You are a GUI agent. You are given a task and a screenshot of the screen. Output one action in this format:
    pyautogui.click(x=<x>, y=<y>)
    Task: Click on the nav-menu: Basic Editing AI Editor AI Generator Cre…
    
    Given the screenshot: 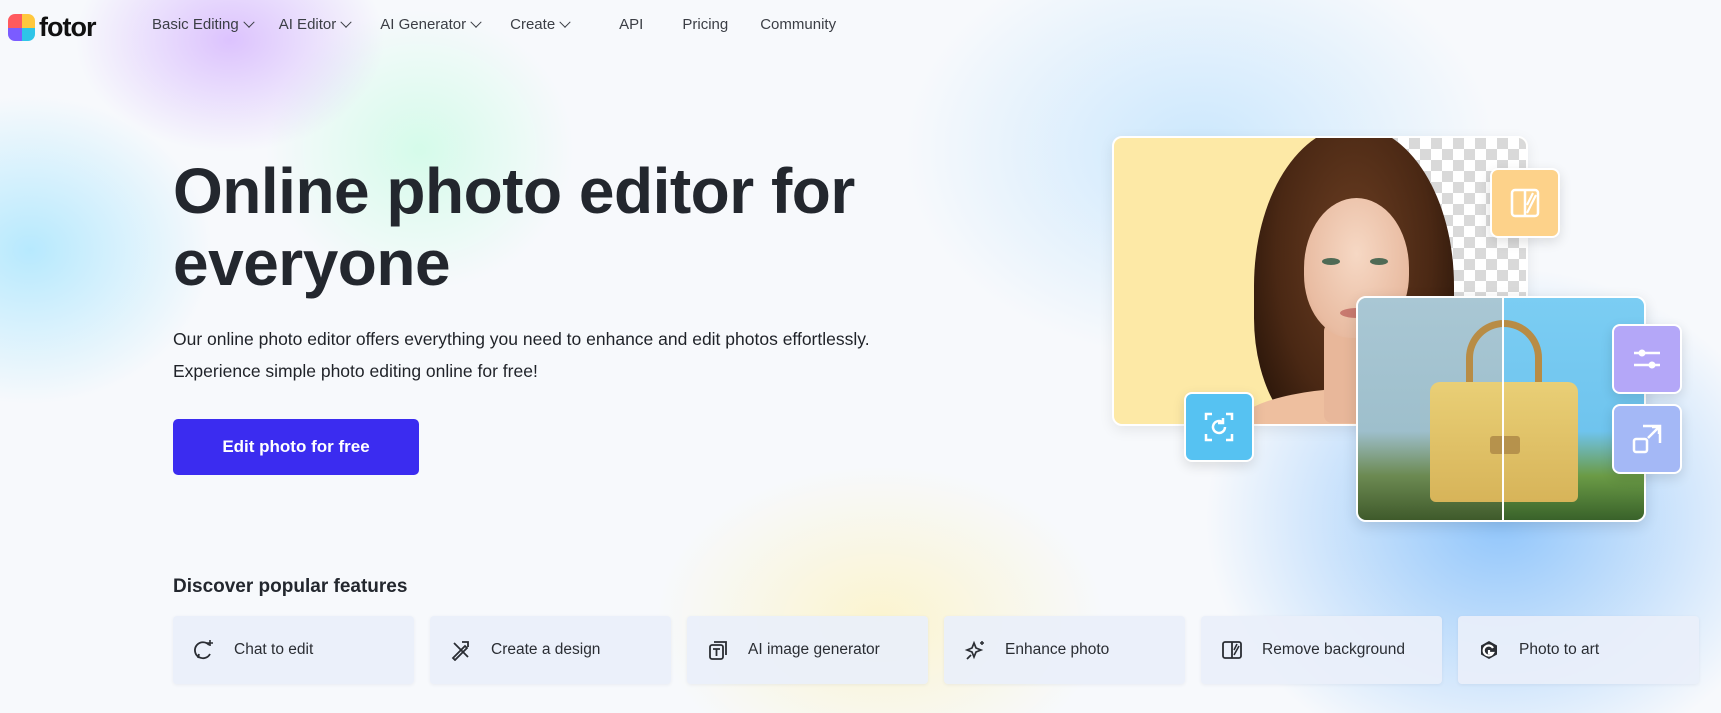 What is the action you would take?
    pyautogui.click(x=494, y=24)
    